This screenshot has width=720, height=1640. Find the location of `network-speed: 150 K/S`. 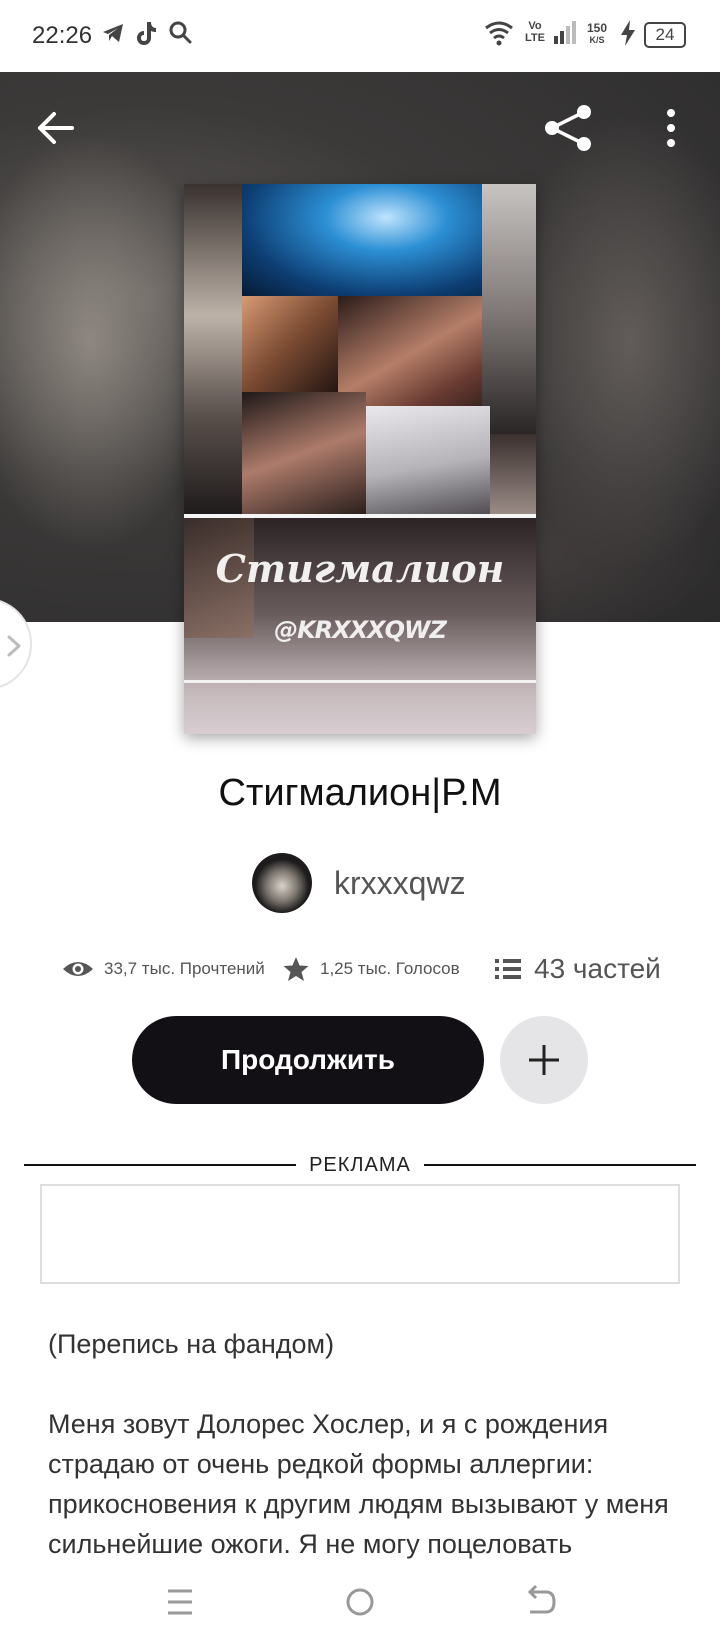

network-speed: 150 K/S is located at coordinates (597, 33).